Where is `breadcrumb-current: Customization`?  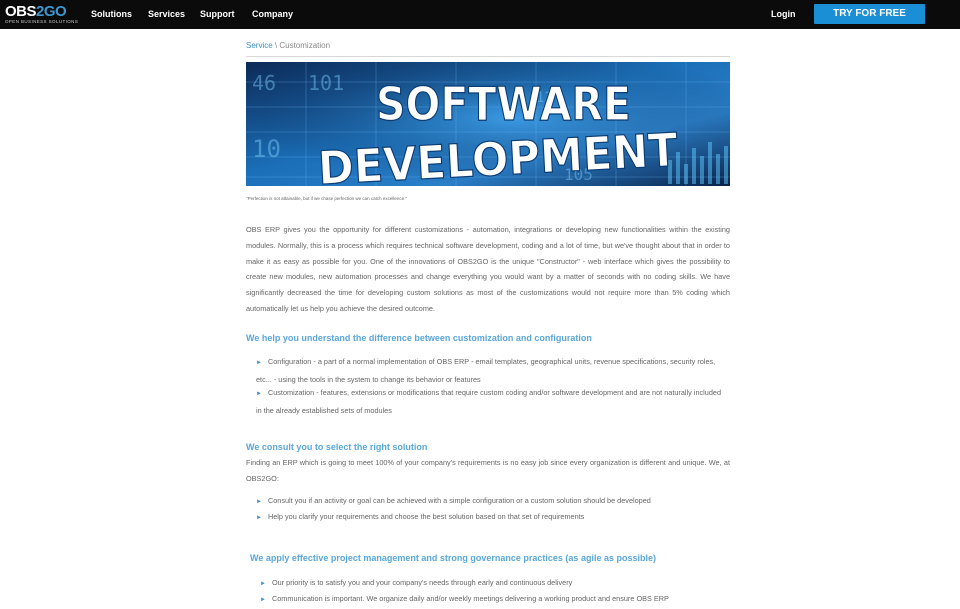
breadcrumb-current: Customization is located at coordinates (305, 45).